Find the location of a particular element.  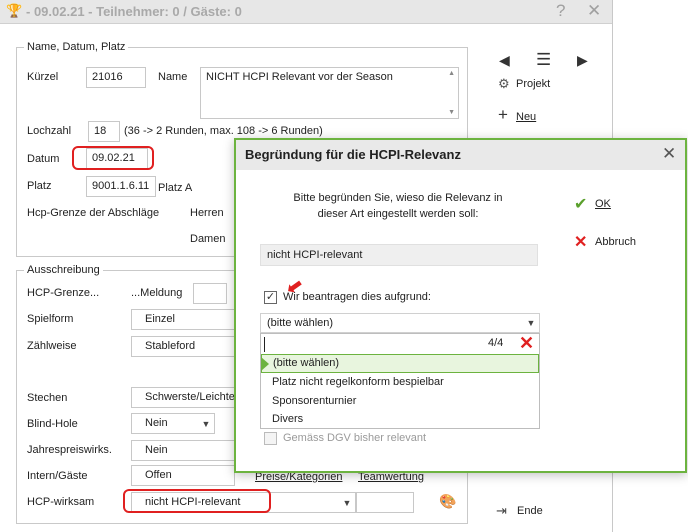

next-record-icon: ▶ is located at coordinates (582, 60).